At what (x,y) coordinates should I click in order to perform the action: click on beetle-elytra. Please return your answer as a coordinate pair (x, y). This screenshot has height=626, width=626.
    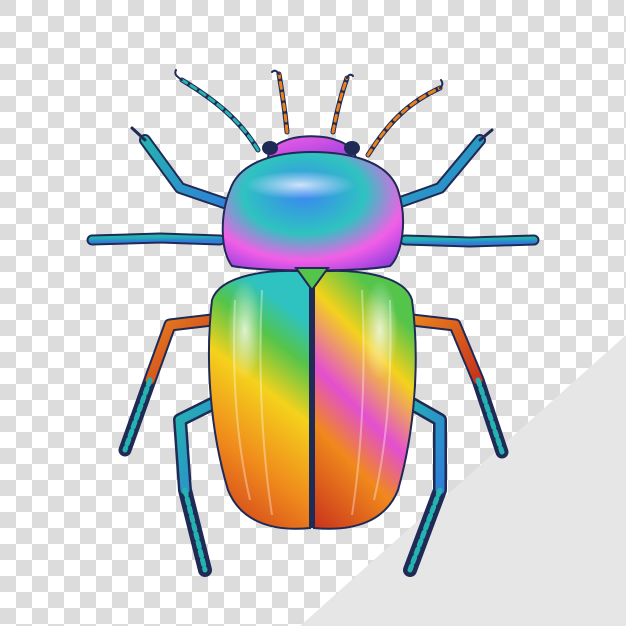
    Looking at the image, I should click on (312, 398).